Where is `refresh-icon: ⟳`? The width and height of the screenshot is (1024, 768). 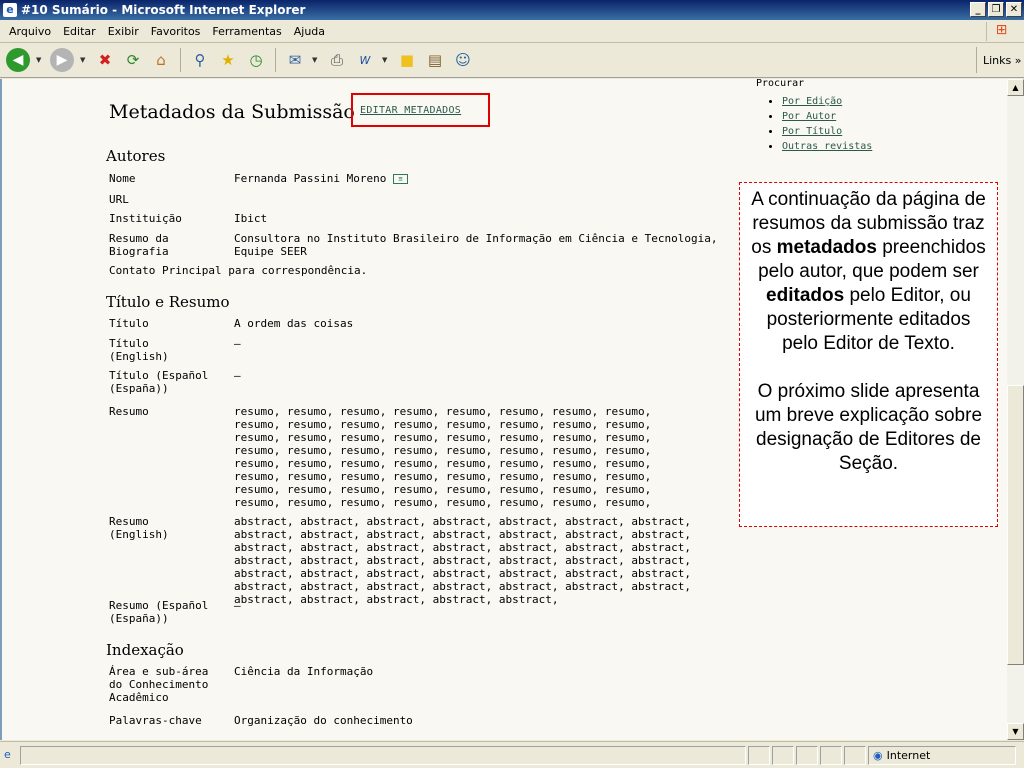 refresh-icon: ⟳ is located at coordinates (133, 60).